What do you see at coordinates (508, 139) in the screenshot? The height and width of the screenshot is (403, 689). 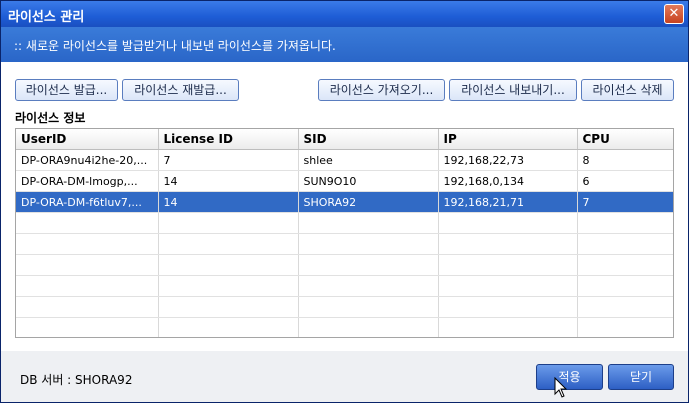 I see `column-header-ip: IP` at bounding box center [508, 139].